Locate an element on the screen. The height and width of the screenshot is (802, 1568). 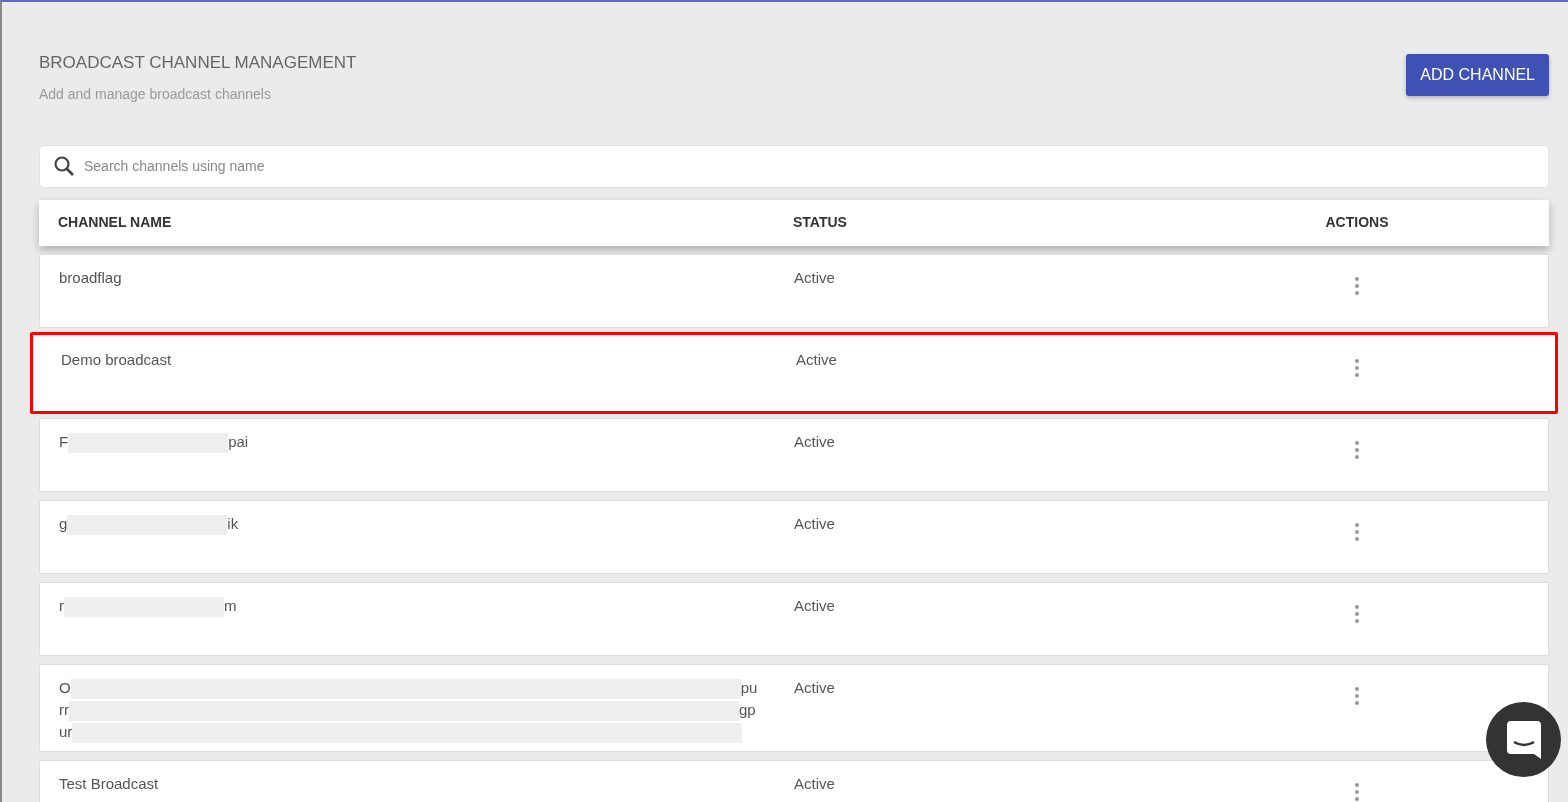
add-channel-button: ADD CHANNEL is located at coordinates (1477, 75).